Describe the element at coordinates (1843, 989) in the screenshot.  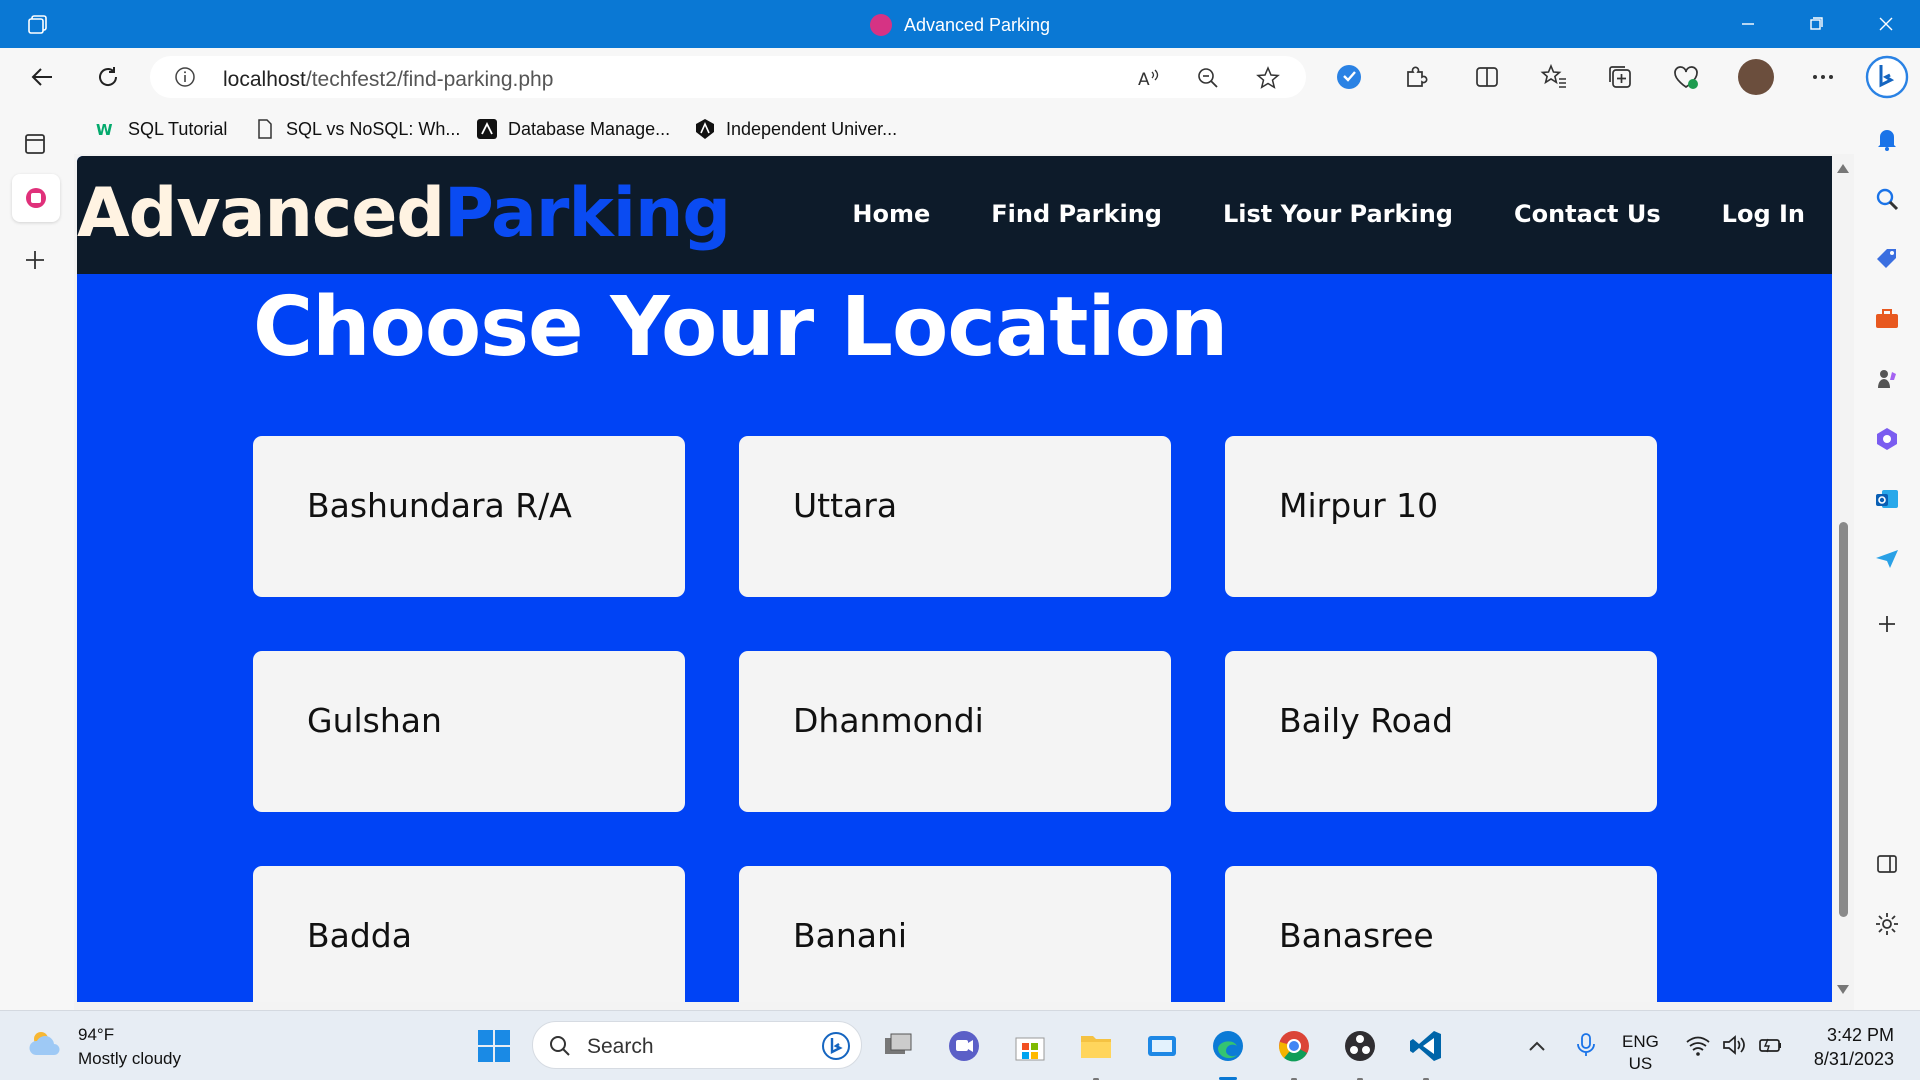
I see `scroll-down-arrow-icon` at that location.